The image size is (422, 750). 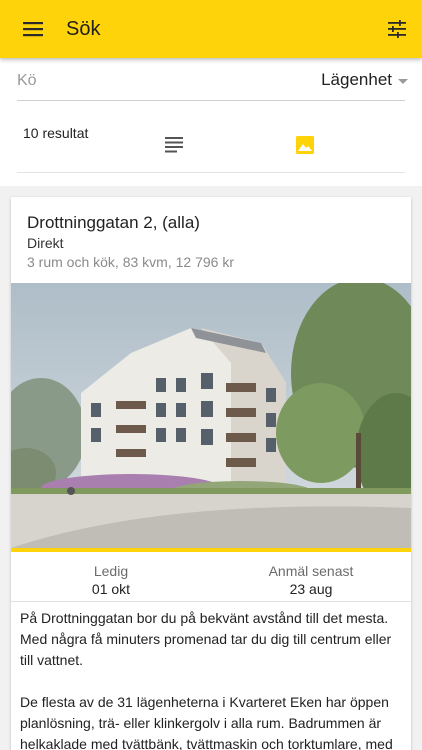 I want to click on page-title: Sök, so click(x=83, y=28).